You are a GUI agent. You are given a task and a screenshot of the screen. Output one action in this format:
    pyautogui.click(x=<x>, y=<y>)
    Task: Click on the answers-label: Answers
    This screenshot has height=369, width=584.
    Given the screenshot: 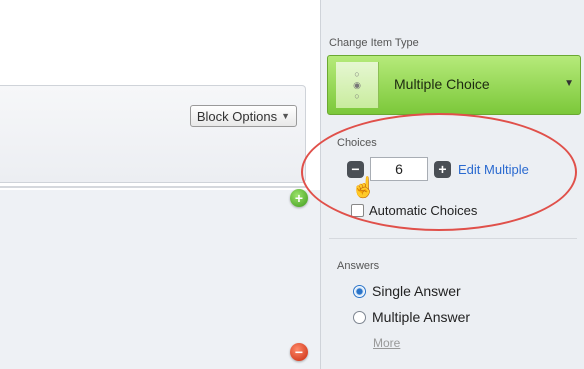 What is the action you would take?
    pyautogui.click(x=358, y=266)
    